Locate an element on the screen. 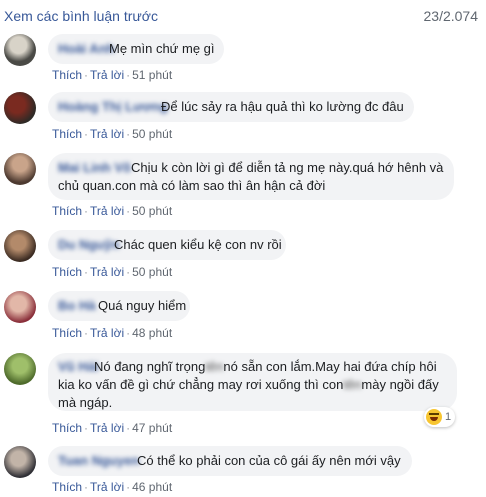 This screenshot has height=497, width=486. comment-count: 23/2.074 is located at coordinates (451, 16).